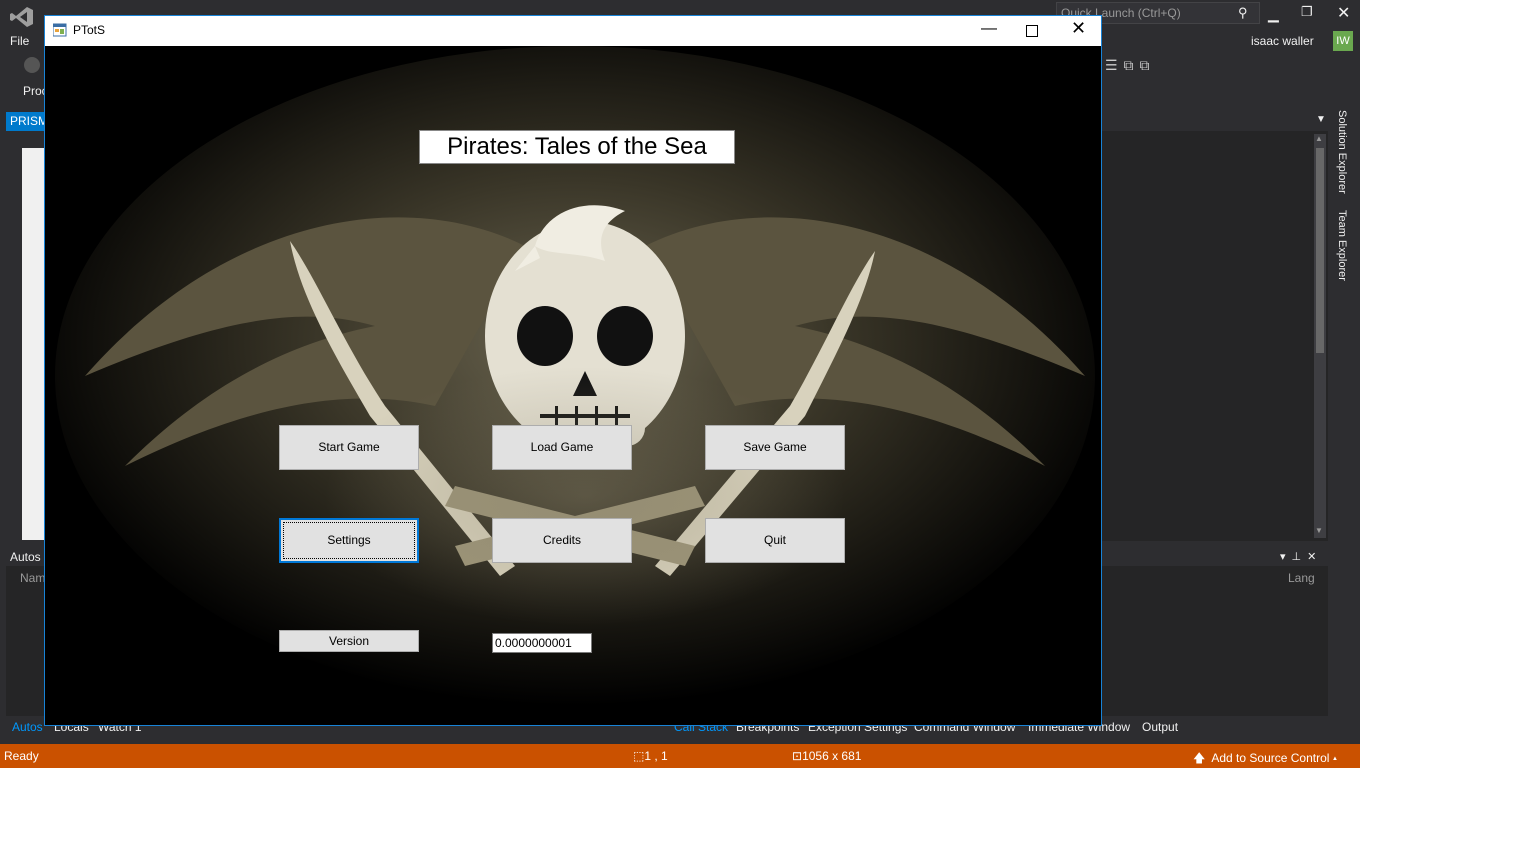 This screenshot has width=1532, height=862. I want to click on scrollbar-thumb, so click(1320, 250).